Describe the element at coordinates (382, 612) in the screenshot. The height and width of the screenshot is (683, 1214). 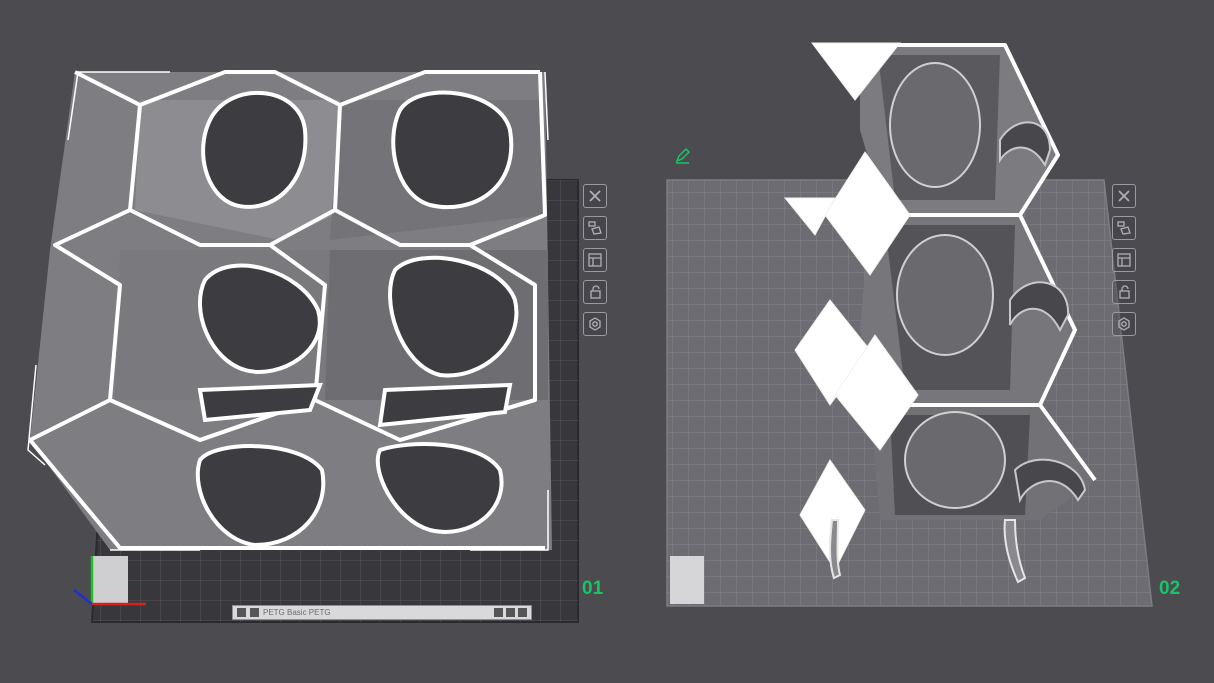
I see `plate-filament-strip: PETG Basic PETG` at that location.